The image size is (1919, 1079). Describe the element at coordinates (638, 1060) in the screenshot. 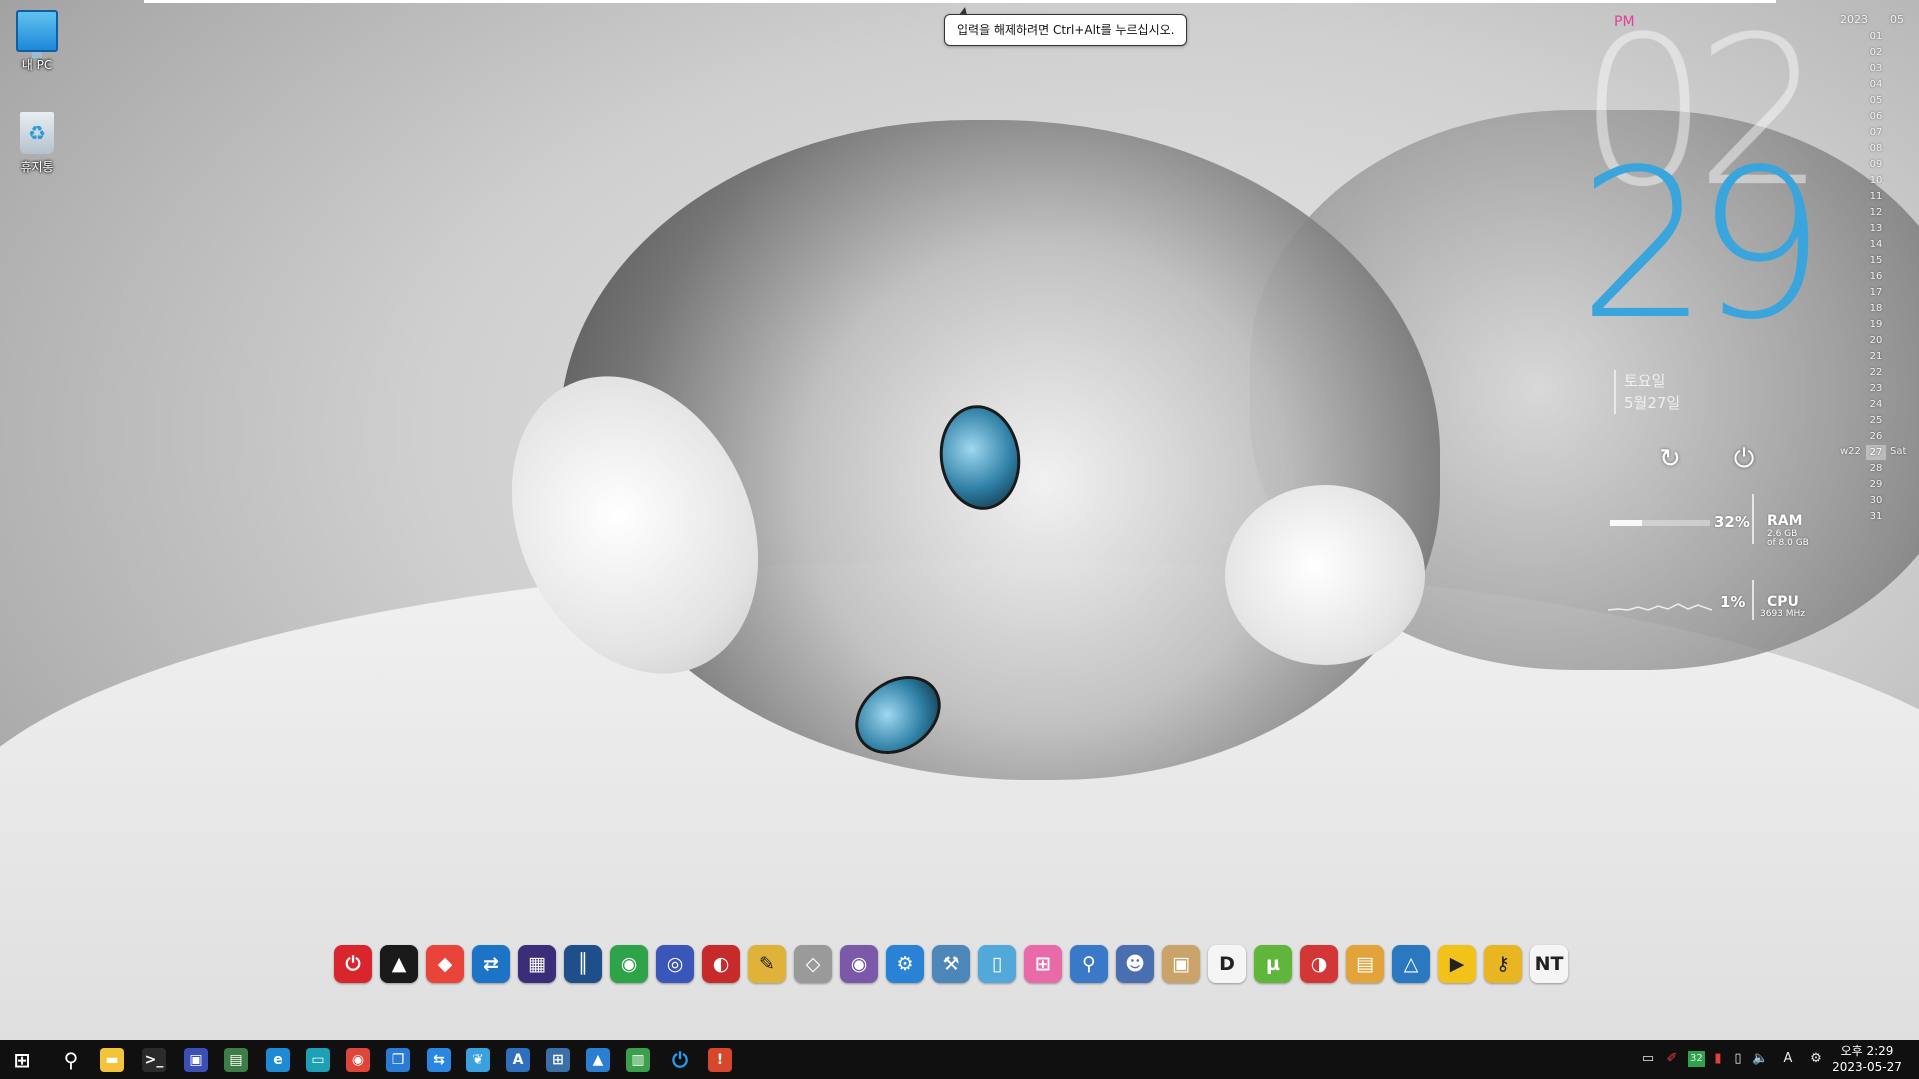

I see `dashboard-icon: ▥` at that location.